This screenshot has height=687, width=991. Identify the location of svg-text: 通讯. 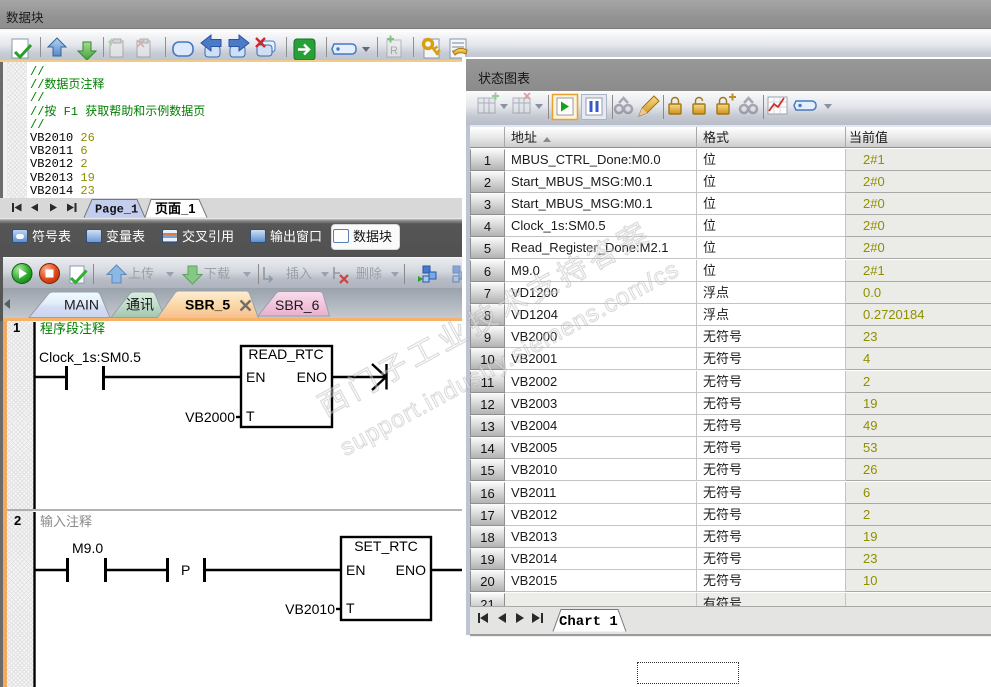
(140, 305).